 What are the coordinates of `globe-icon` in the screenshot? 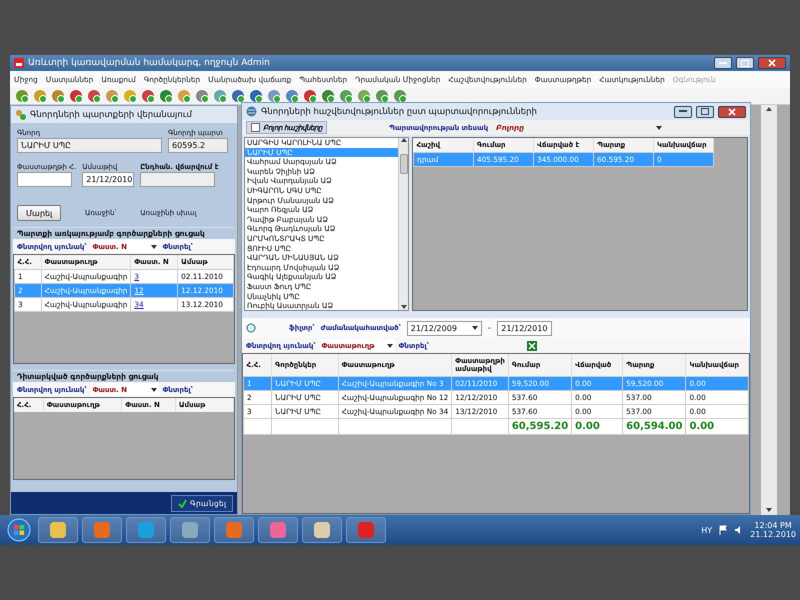 It's located at (251, 111).